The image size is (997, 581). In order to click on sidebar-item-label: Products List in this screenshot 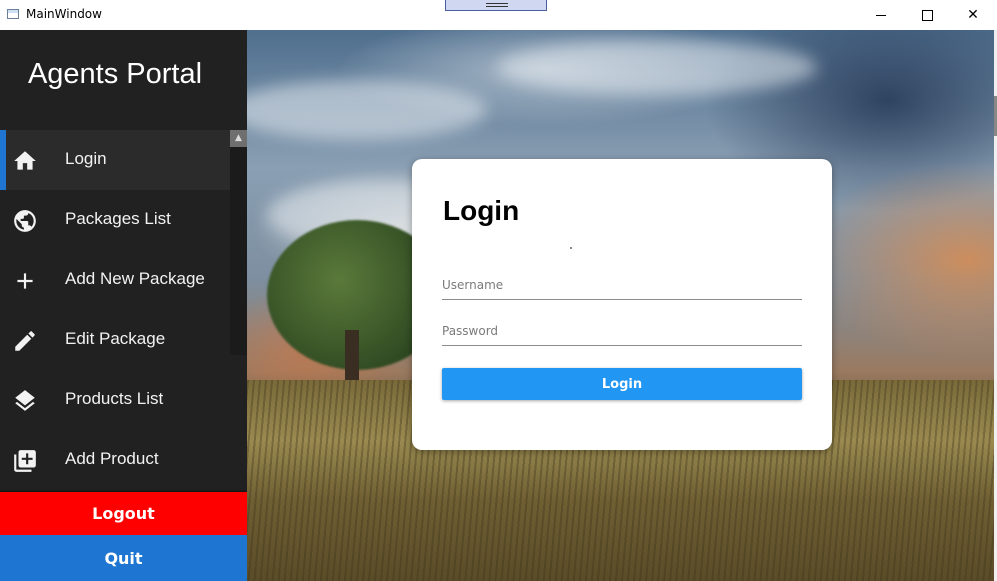, I will do `click(114, 398)`.